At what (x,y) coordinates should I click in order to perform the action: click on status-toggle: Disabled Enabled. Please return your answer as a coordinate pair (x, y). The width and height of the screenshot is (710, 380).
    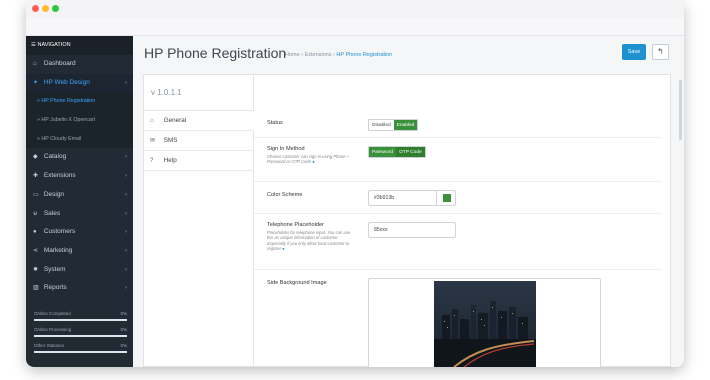
    Looking at the image, I should click on (393, 125).